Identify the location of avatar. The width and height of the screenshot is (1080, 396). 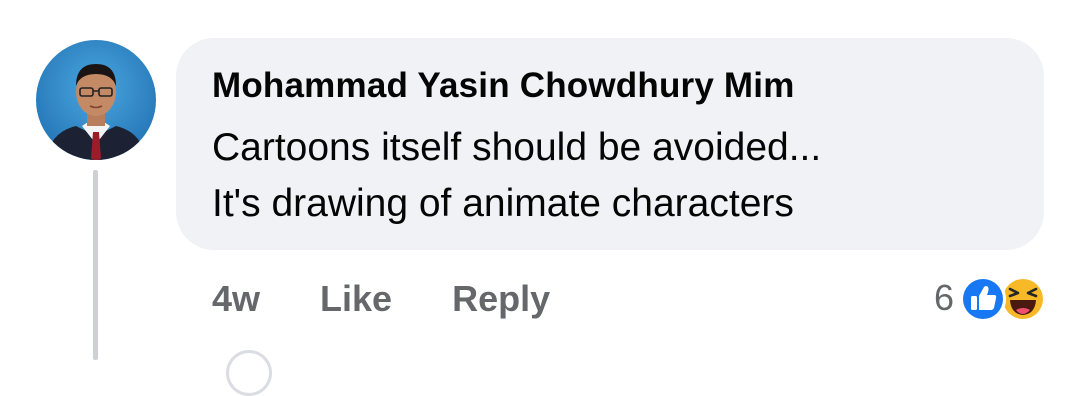
(96, 100).